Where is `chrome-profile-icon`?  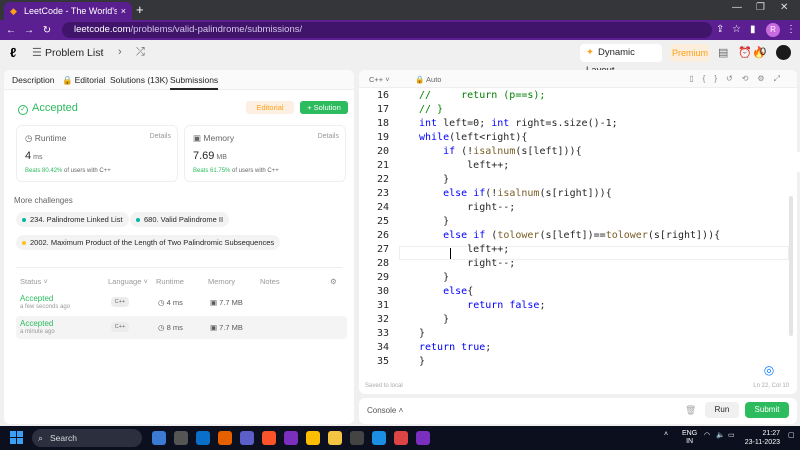
chrome-profile-icon is located at coordinates (423, 438).